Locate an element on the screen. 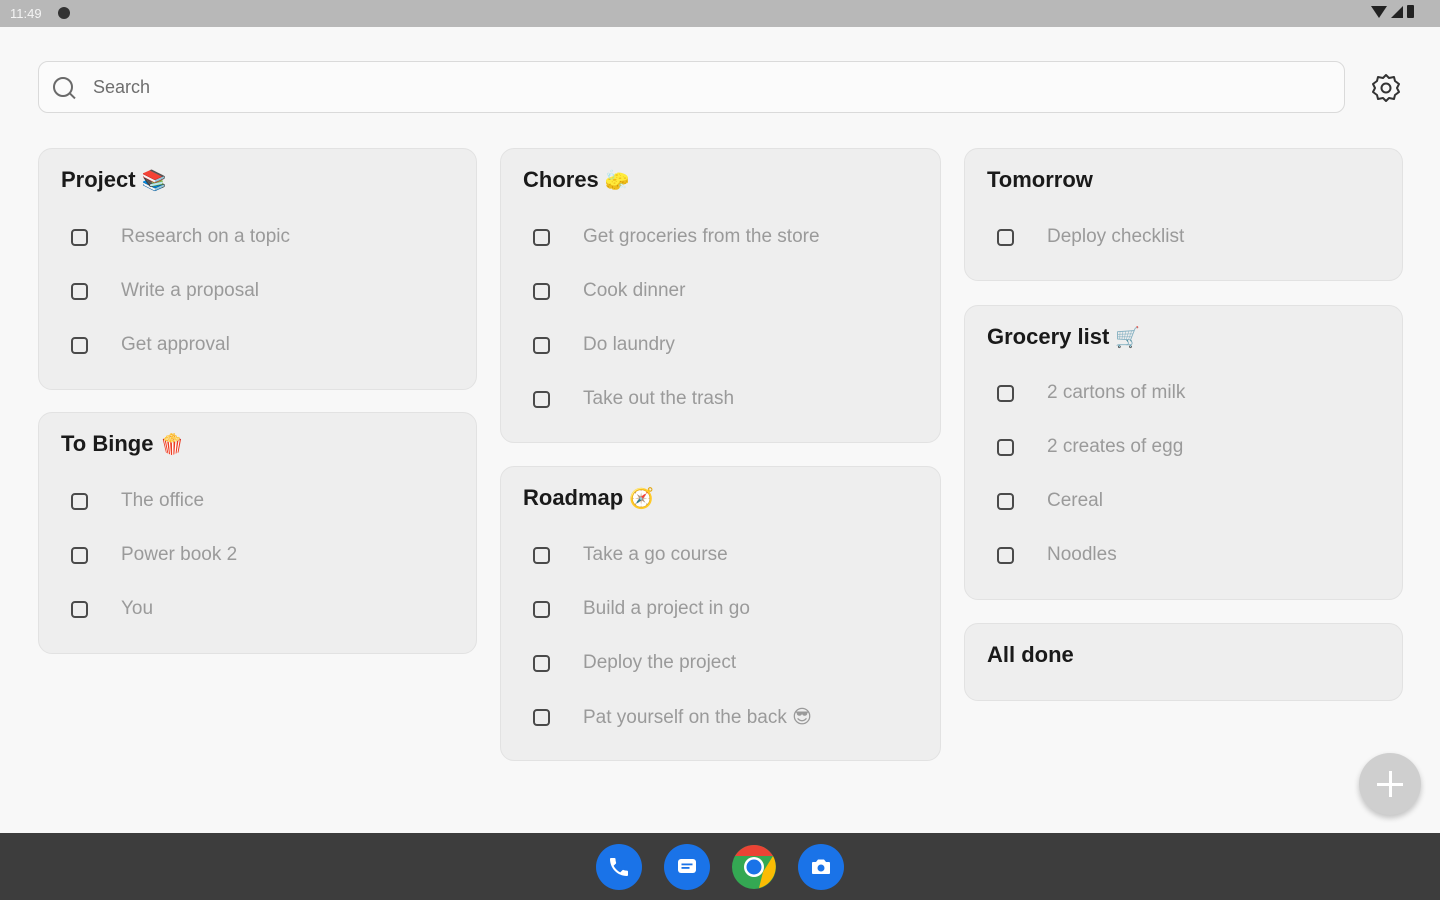  task-item: Deploy checklist is located at coordinates (1090, 237).